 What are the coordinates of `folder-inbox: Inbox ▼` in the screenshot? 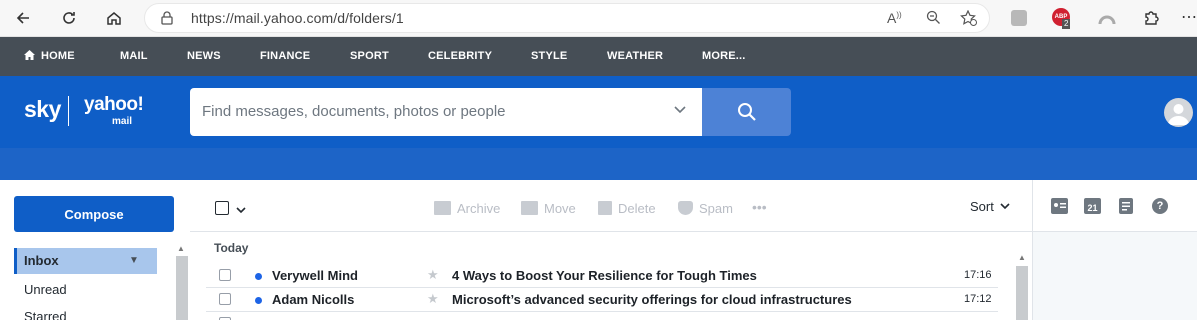 It's located at (85, 261).